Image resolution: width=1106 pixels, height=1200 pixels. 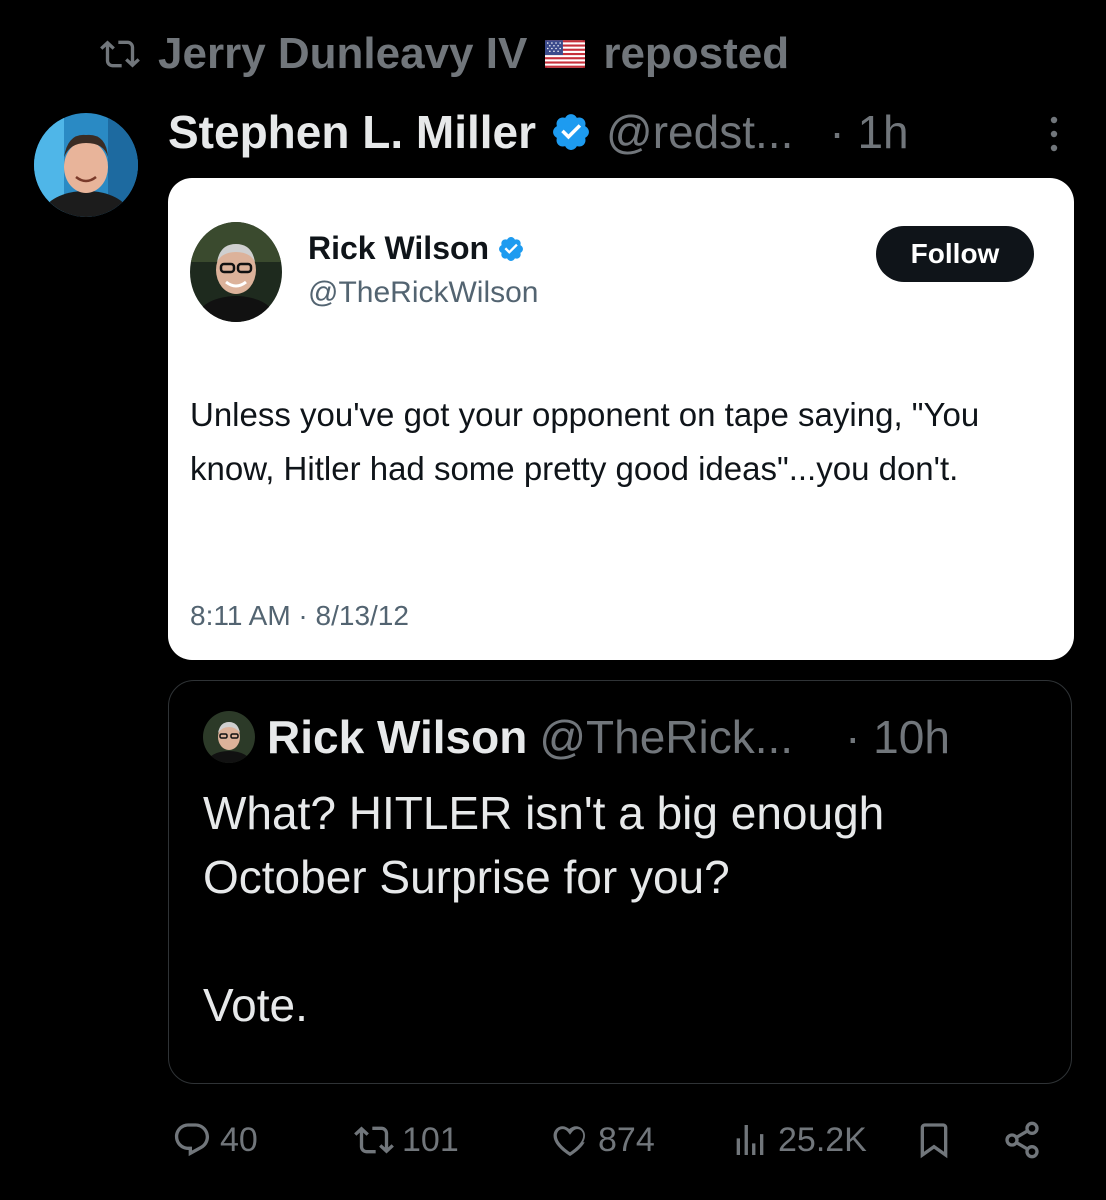 What do you see at coordinates (955, 254) in the screenshot?
I see `follow-button: Follow` at bounding box center [955, 254].